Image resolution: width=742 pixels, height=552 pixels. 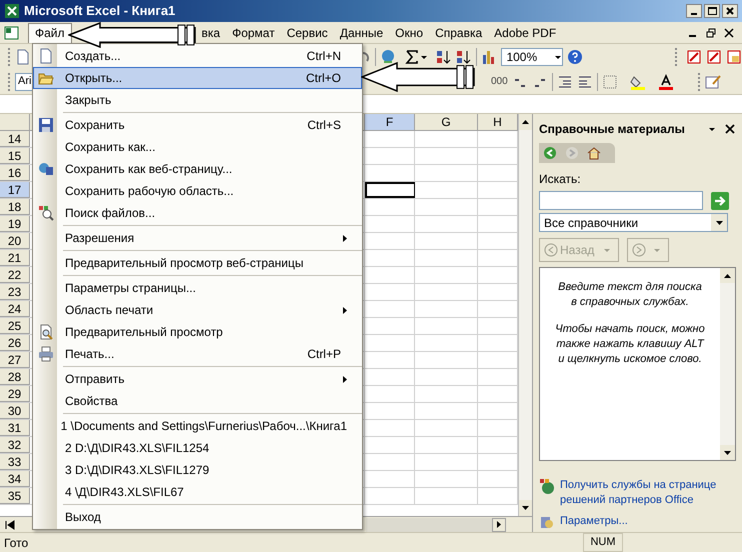 I want to click on minimize-button, so click(x=694, y=11).